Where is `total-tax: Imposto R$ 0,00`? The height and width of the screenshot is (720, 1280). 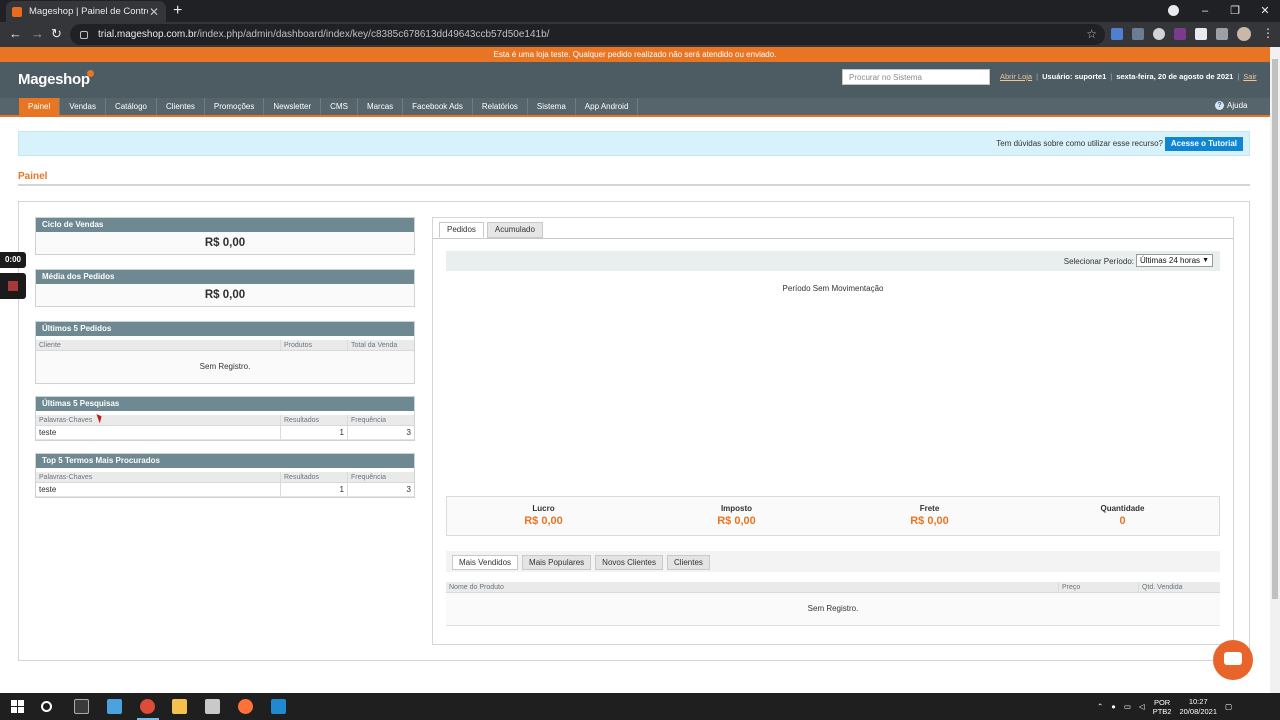
total-tax: Imposto R$ 0,00 is located at coordinates (736, 516).